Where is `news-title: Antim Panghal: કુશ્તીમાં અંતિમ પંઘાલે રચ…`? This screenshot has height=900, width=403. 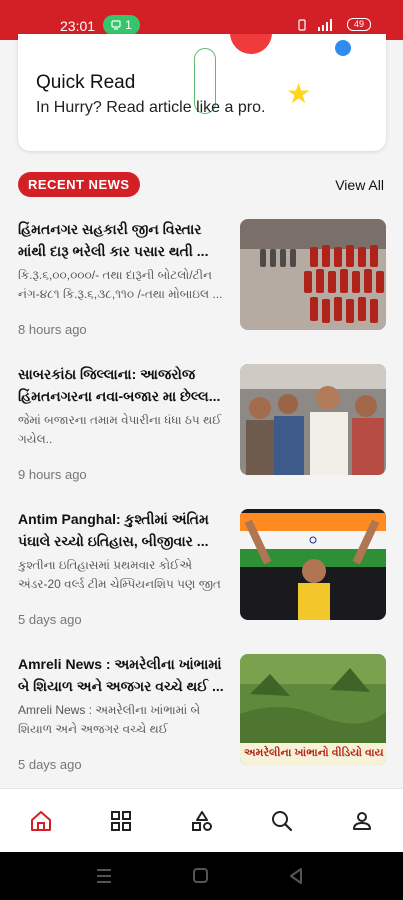
news-title: Antim Panghal: કુશ્તીમાં અંતિમ પંઘાલે રચ… is located at coordinates (113, 530).